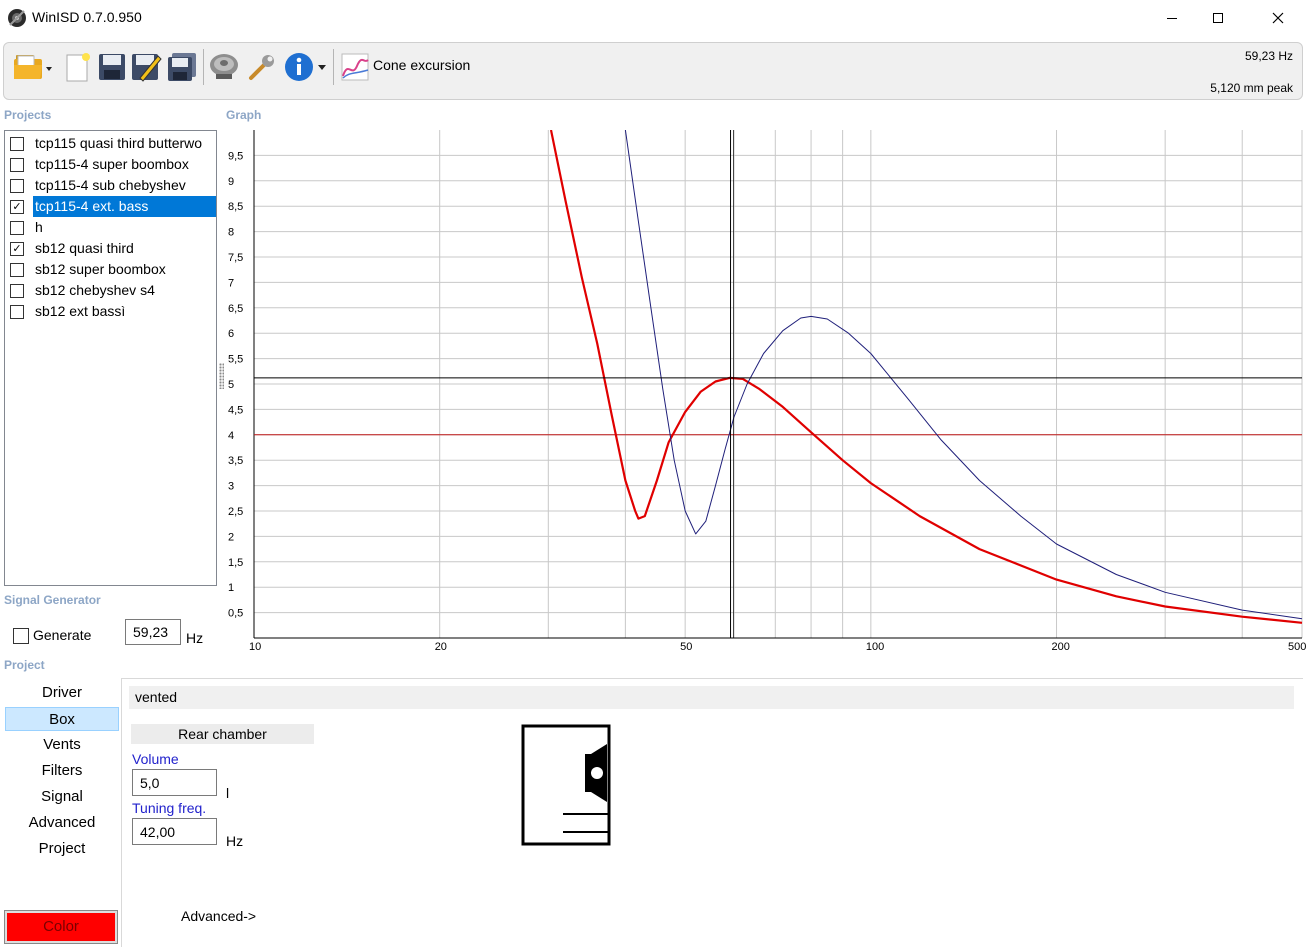 The width and height of the screenshot is (1310, 950). What do you see at coordinates (222, 734) in the screenshot?
I see `rear-chamber-header: Rear chamber` at bounding box center [222, 734].